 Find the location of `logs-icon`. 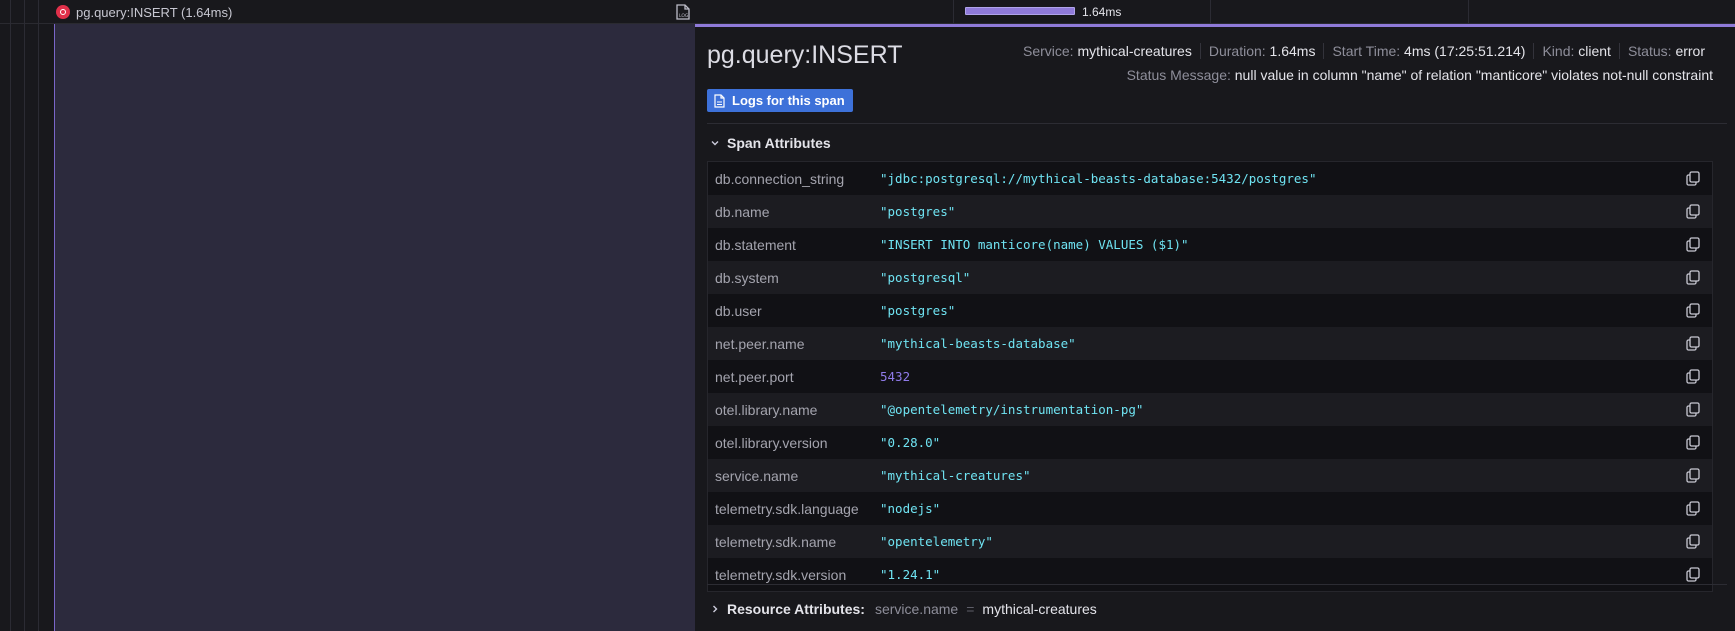

logs-icon is located at coordinates (719, 100).